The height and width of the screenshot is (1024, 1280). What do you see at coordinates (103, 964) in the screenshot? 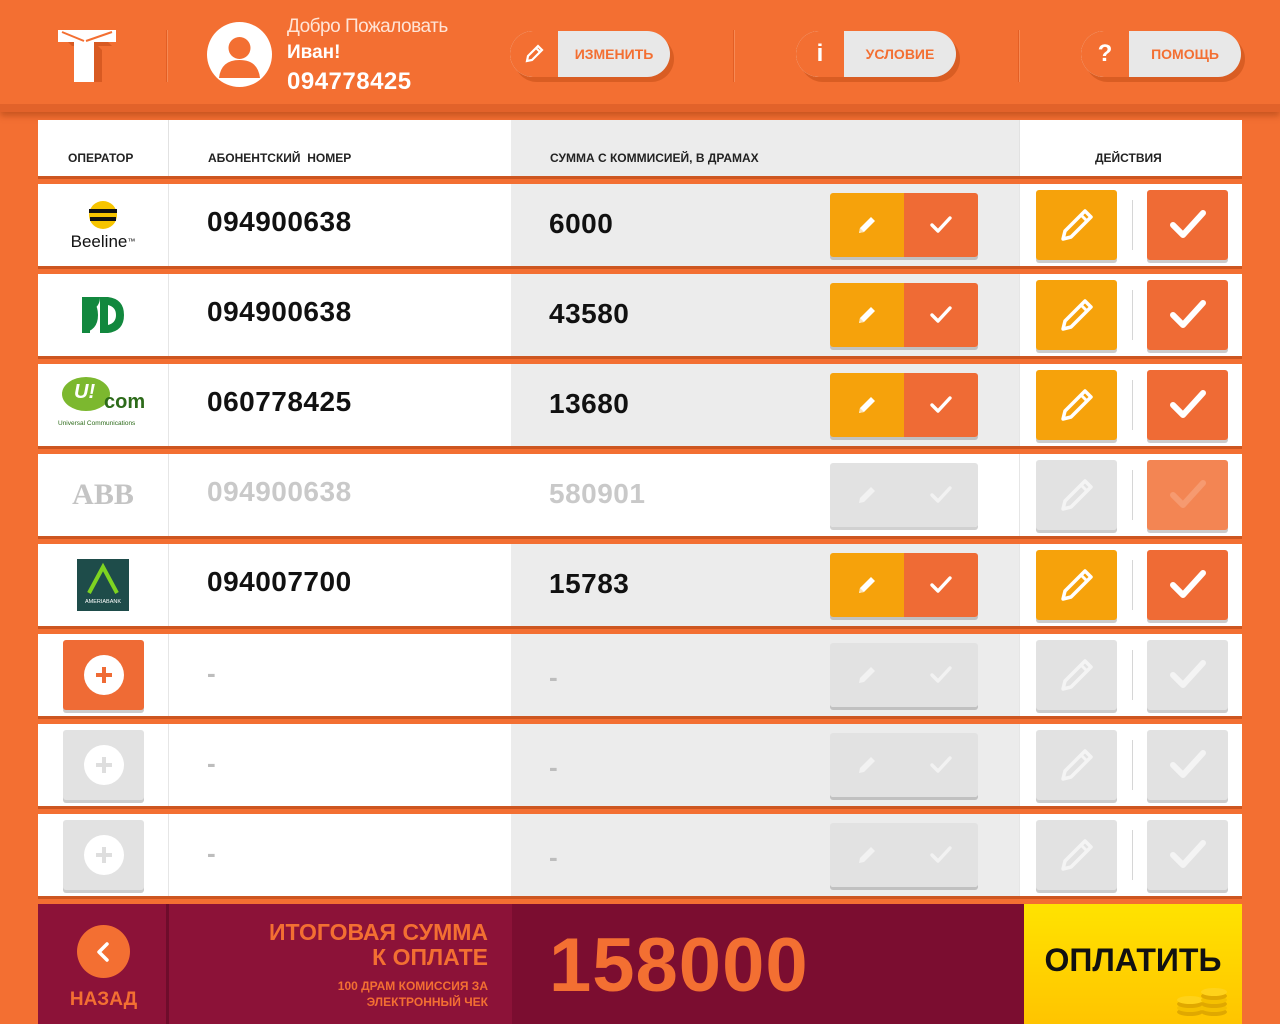
I see `back-button: НАЗАД` at bounding box center [103, 964].